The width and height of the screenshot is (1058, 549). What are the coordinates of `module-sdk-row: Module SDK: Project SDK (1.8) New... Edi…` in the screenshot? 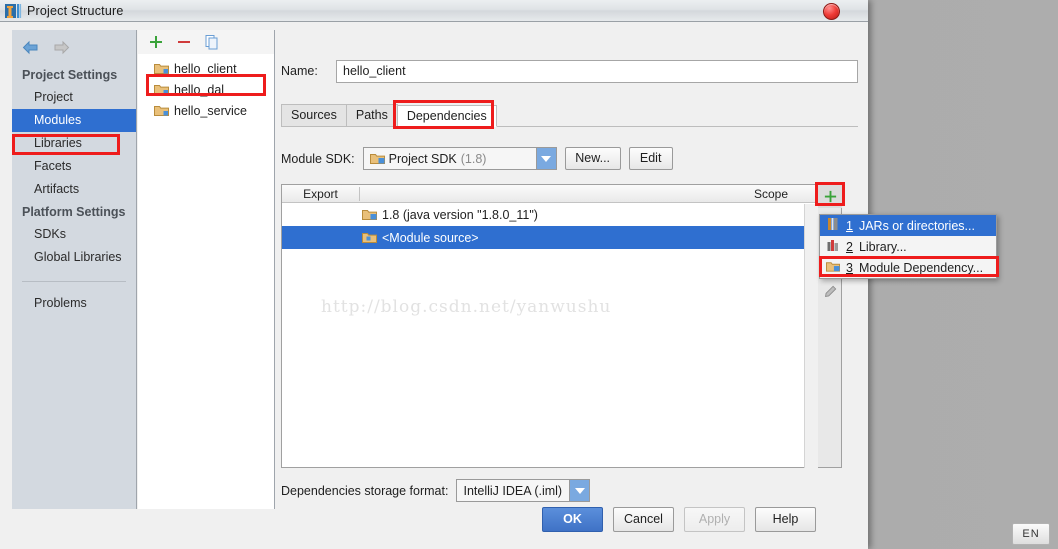 It's located at (569, 158).